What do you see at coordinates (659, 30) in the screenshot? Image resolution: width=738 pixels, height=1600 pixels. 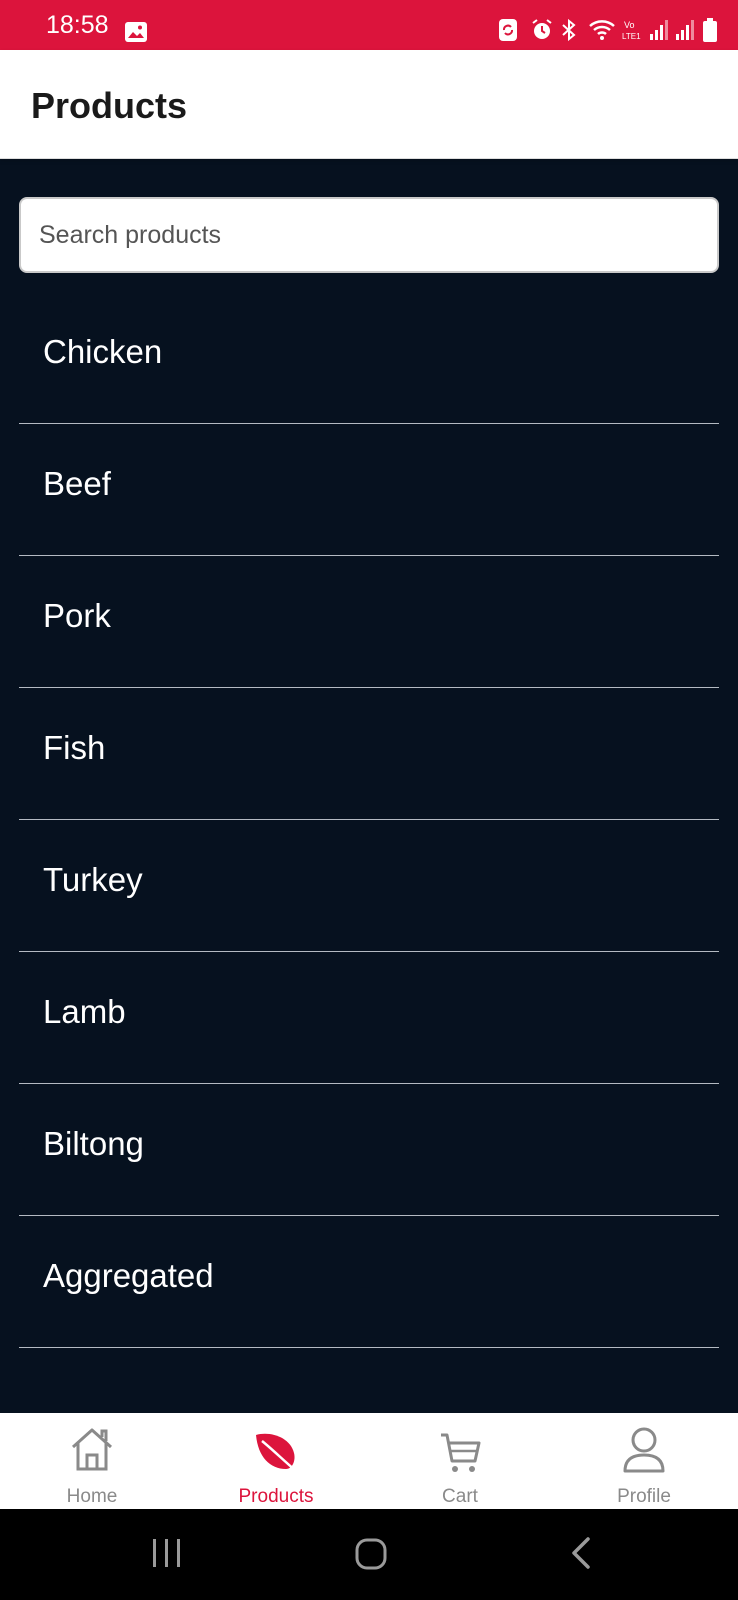 I see `signal-icon` at bounding box center [659, 30].